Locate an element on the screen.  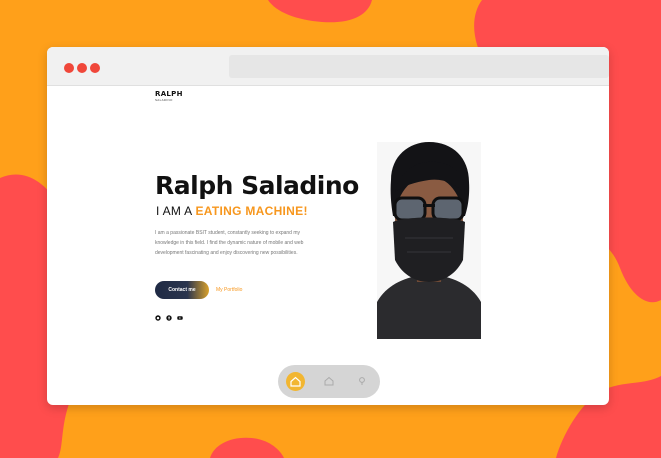
photo-glasses-bridge is located at coordinates (429, 205).